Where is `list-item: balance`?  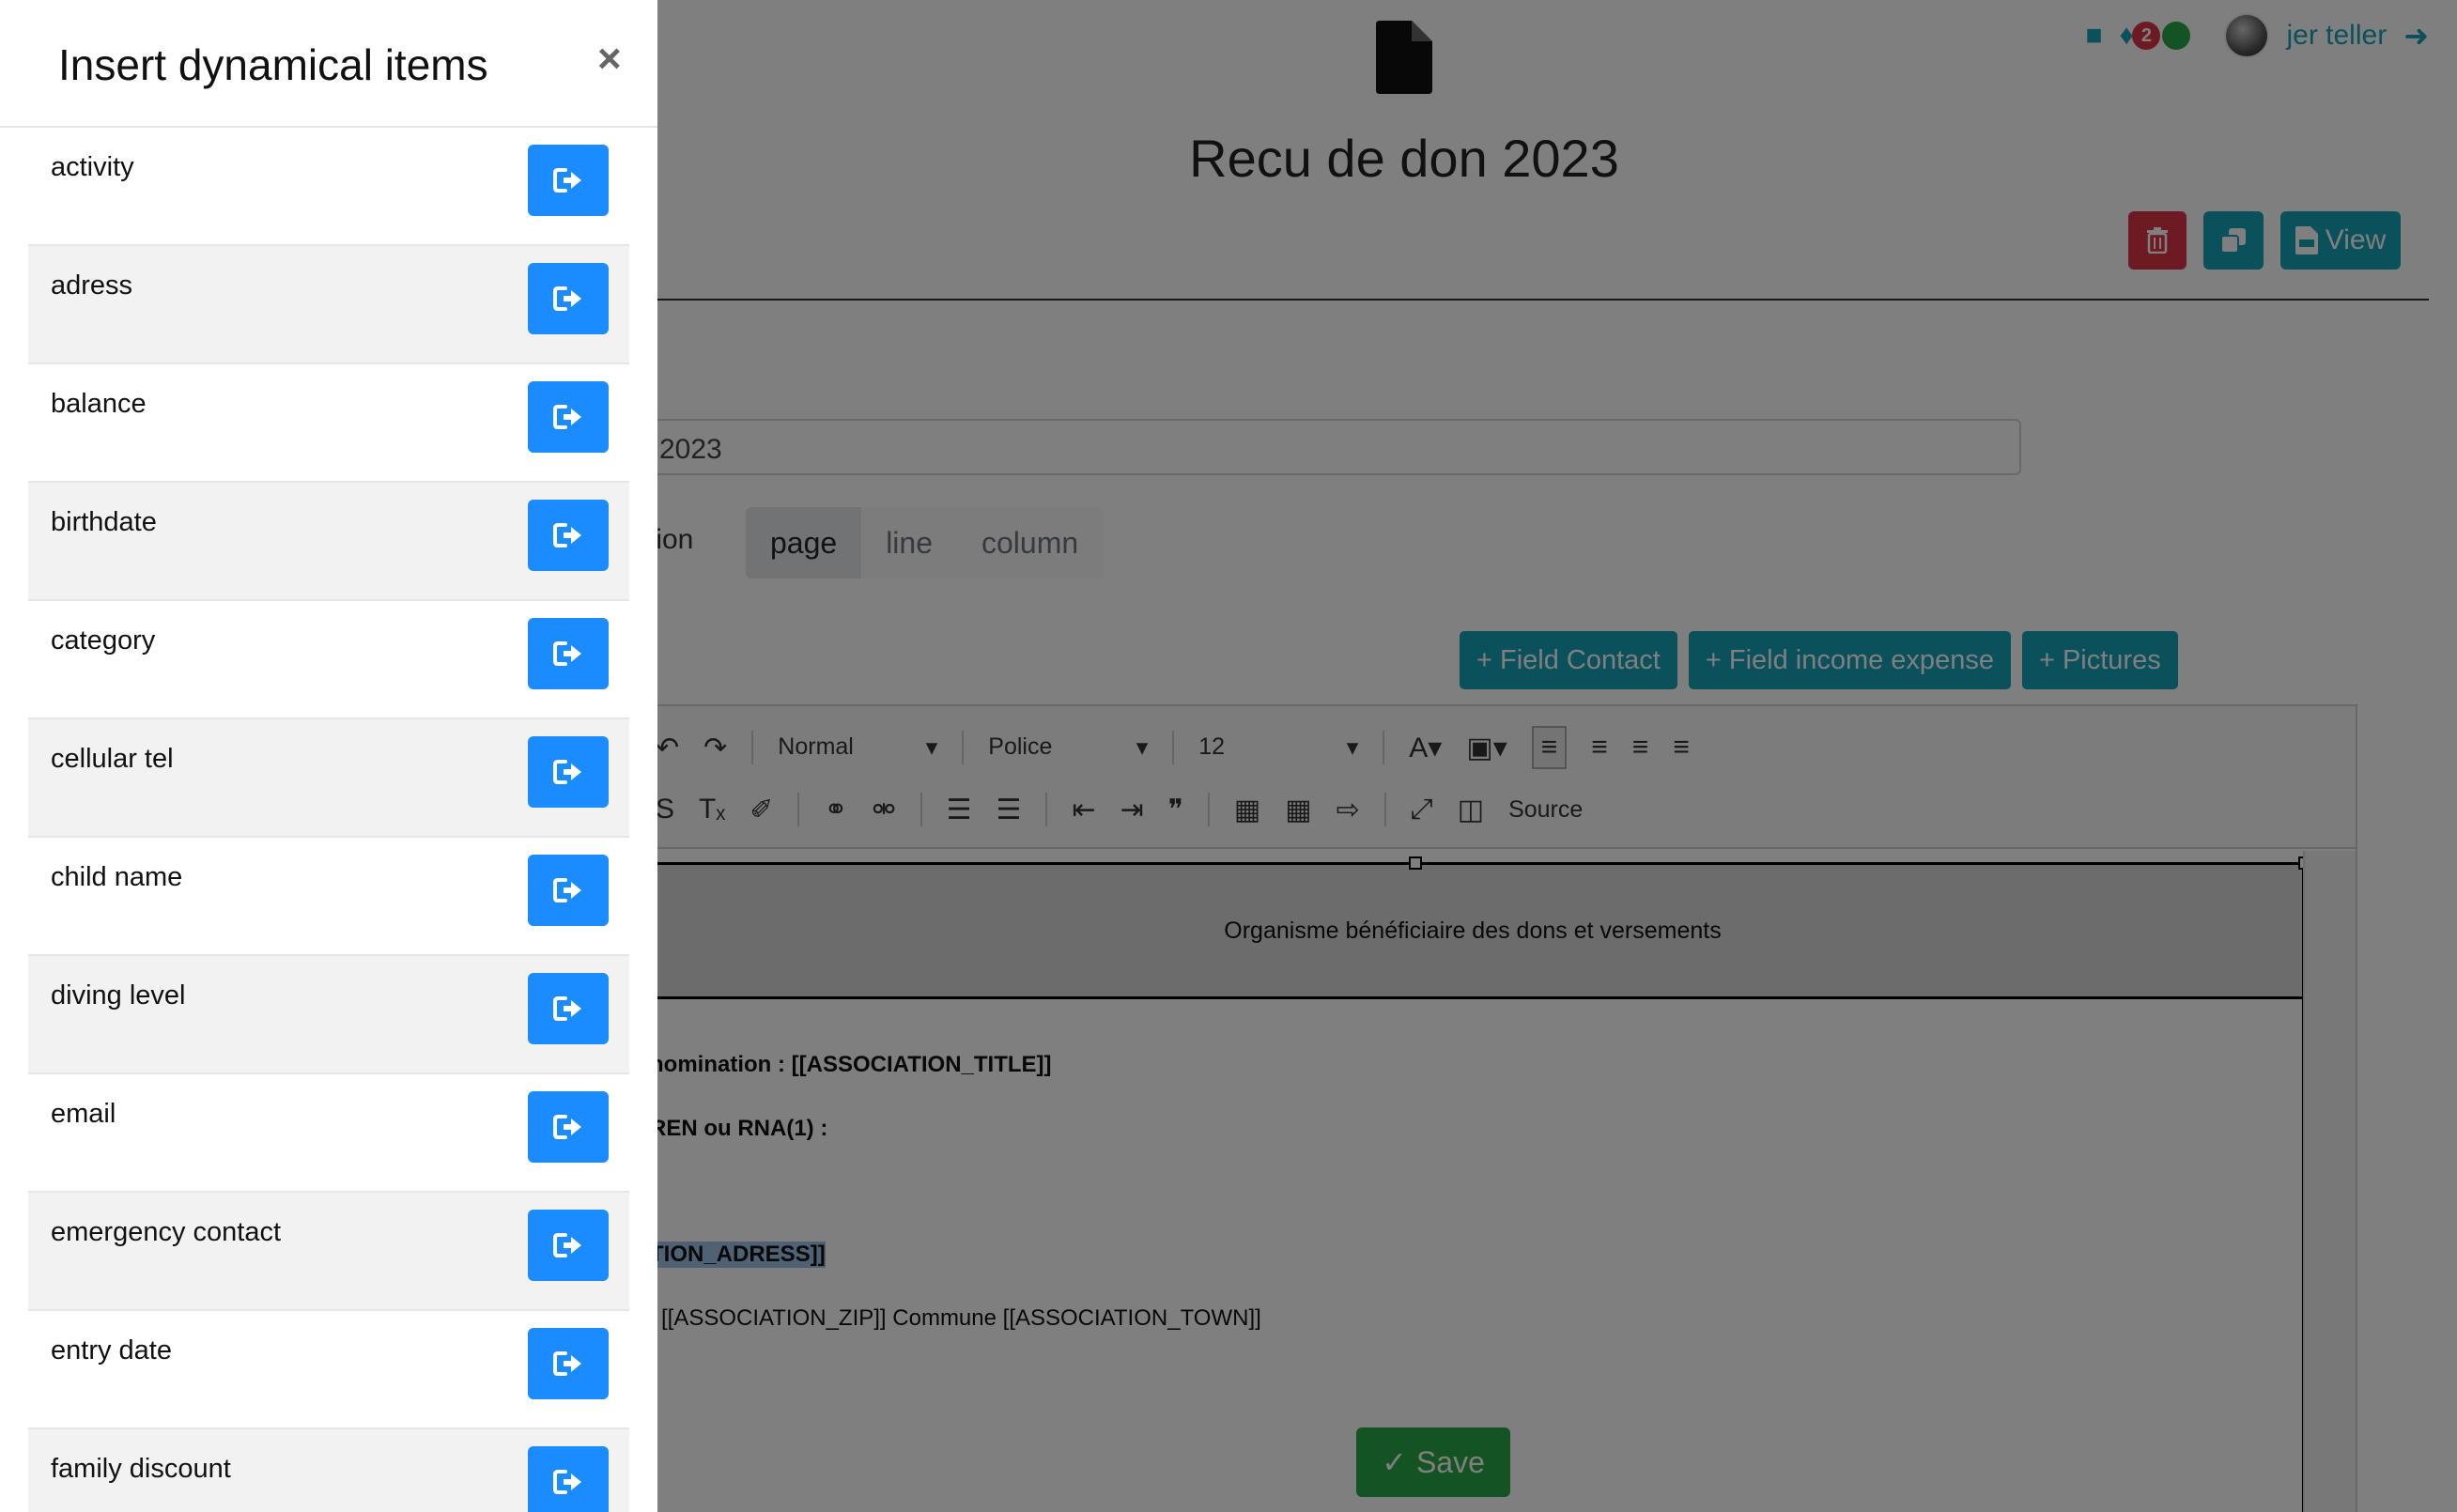 list-item: balance is located at coordinates (328, 423).